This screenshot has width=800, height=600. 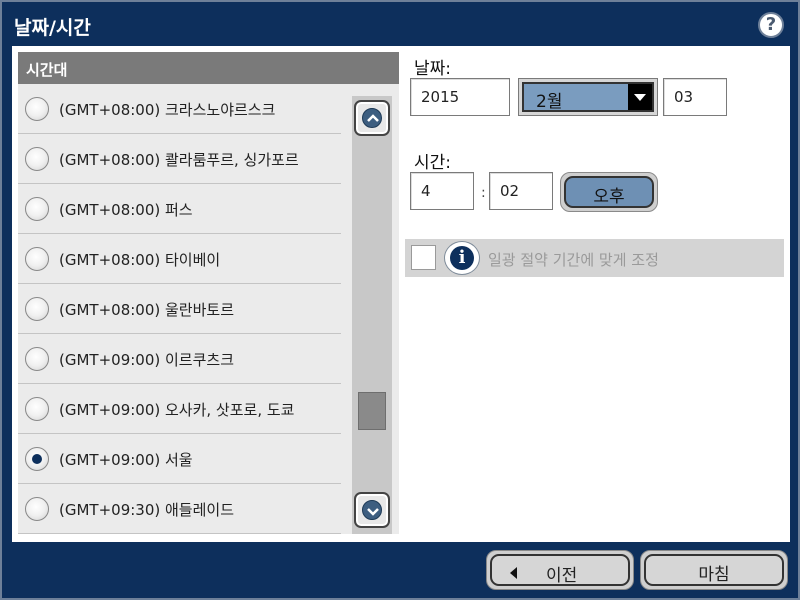 I want to click on prev-button-face: 이전, so click(x=560, y=570).